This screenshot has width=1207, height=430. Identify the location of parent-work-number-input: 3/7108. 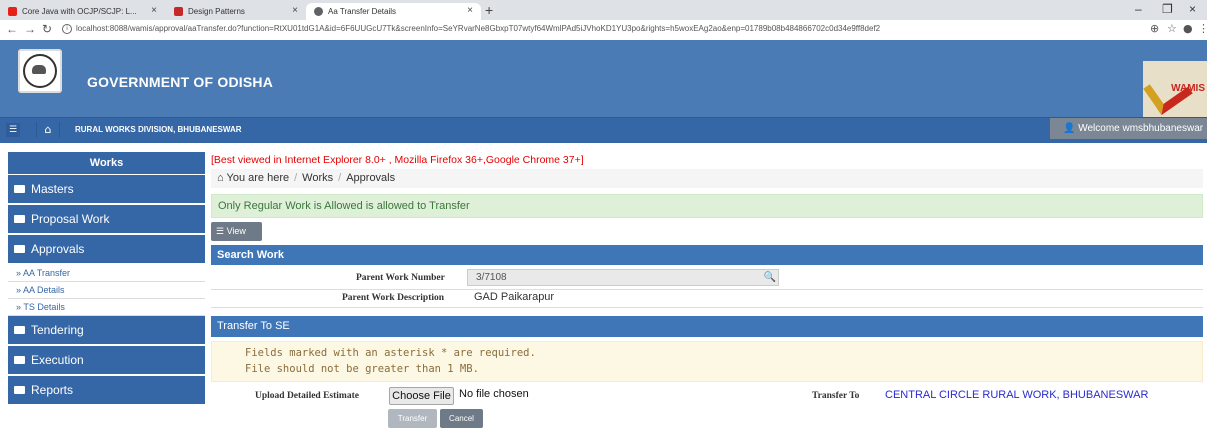
(623, 277).